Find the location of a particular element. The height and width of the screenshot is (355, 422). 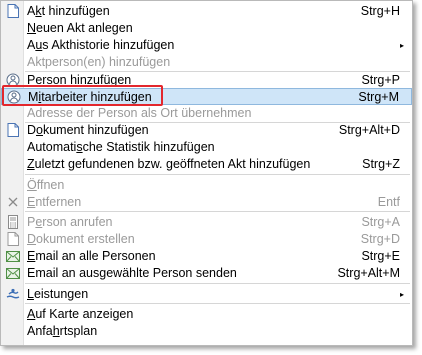

menu-item-akt-hinzufuegen: Akt hinzufügen Strg+H is located at coordinates (206, 11).